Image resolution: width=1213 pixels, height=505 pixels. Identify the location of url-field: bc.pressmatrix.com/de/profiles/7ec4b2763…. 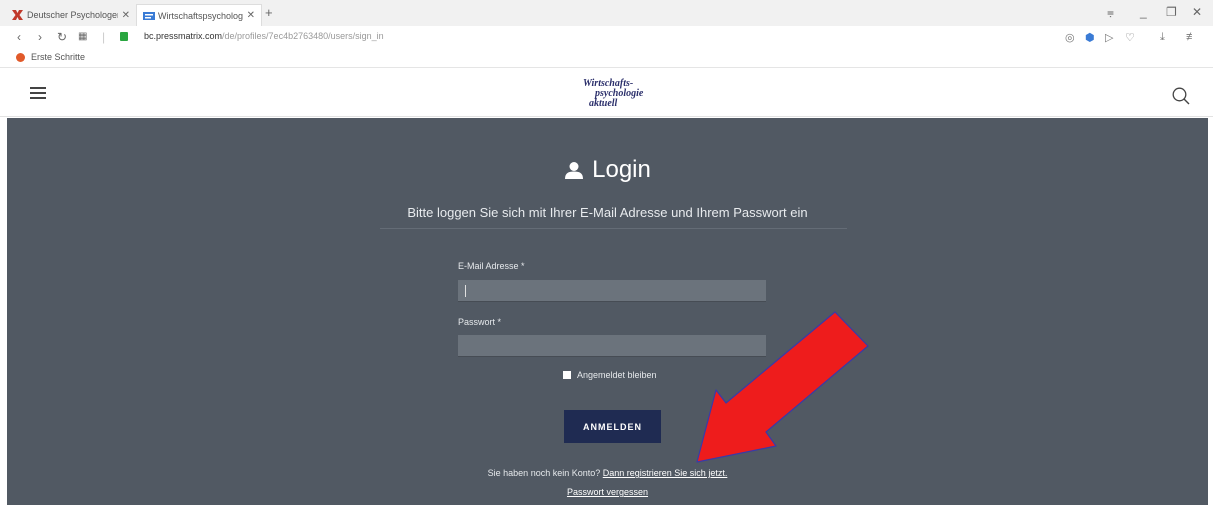
(264, 36).